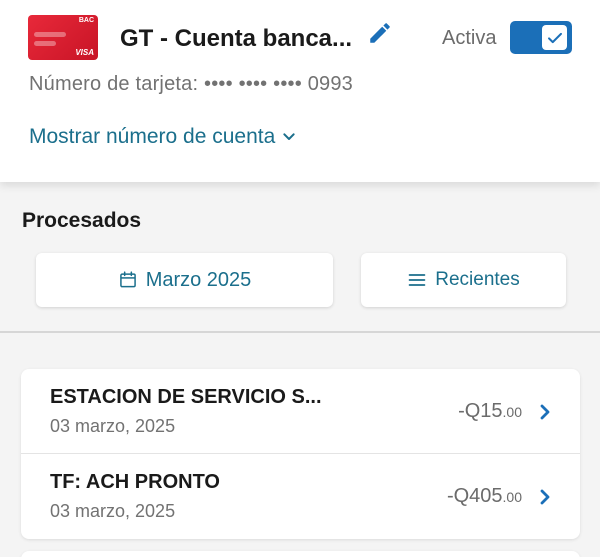  I want to click on toggle-knob, so click(554, 37).